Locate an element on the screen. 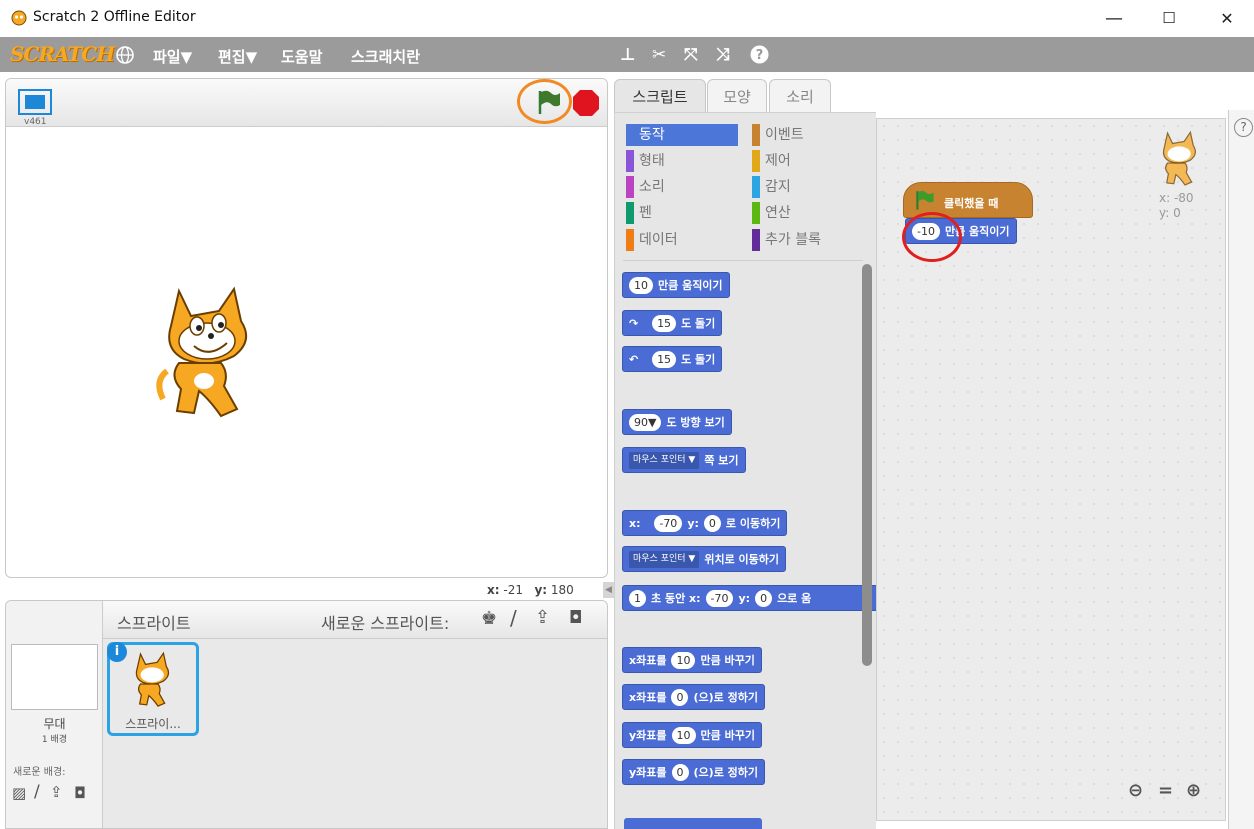 The height and width of the screenshot is (829, 1254). category-data: 데이터 is located at coordinates (652, 240).